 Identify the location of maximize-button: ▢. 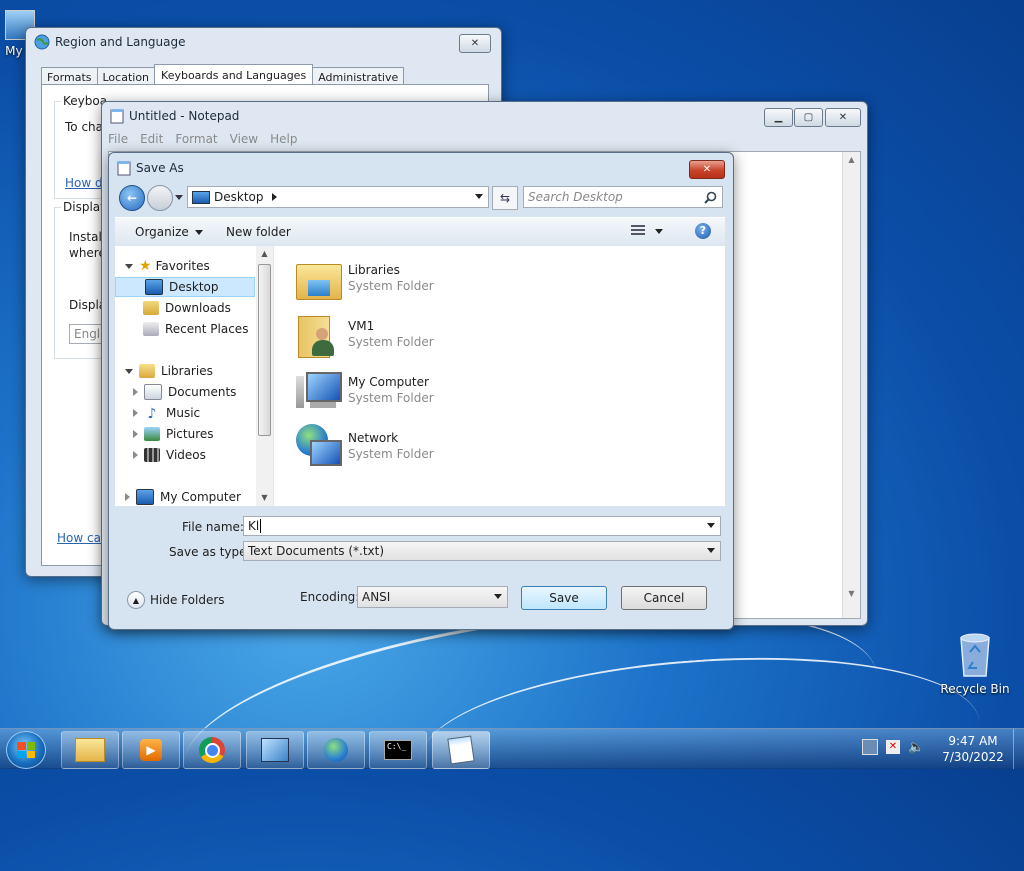
(808, 117).